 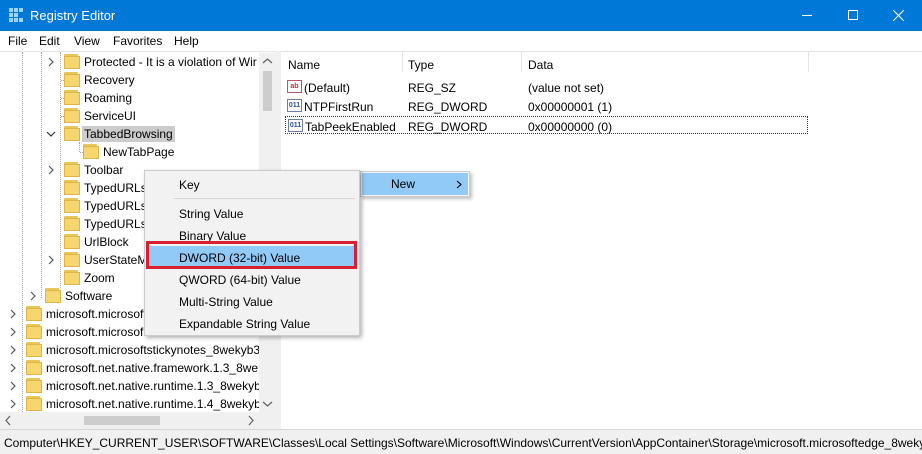 I want to click on scroll-down-icon, so click(x=267, y=403).